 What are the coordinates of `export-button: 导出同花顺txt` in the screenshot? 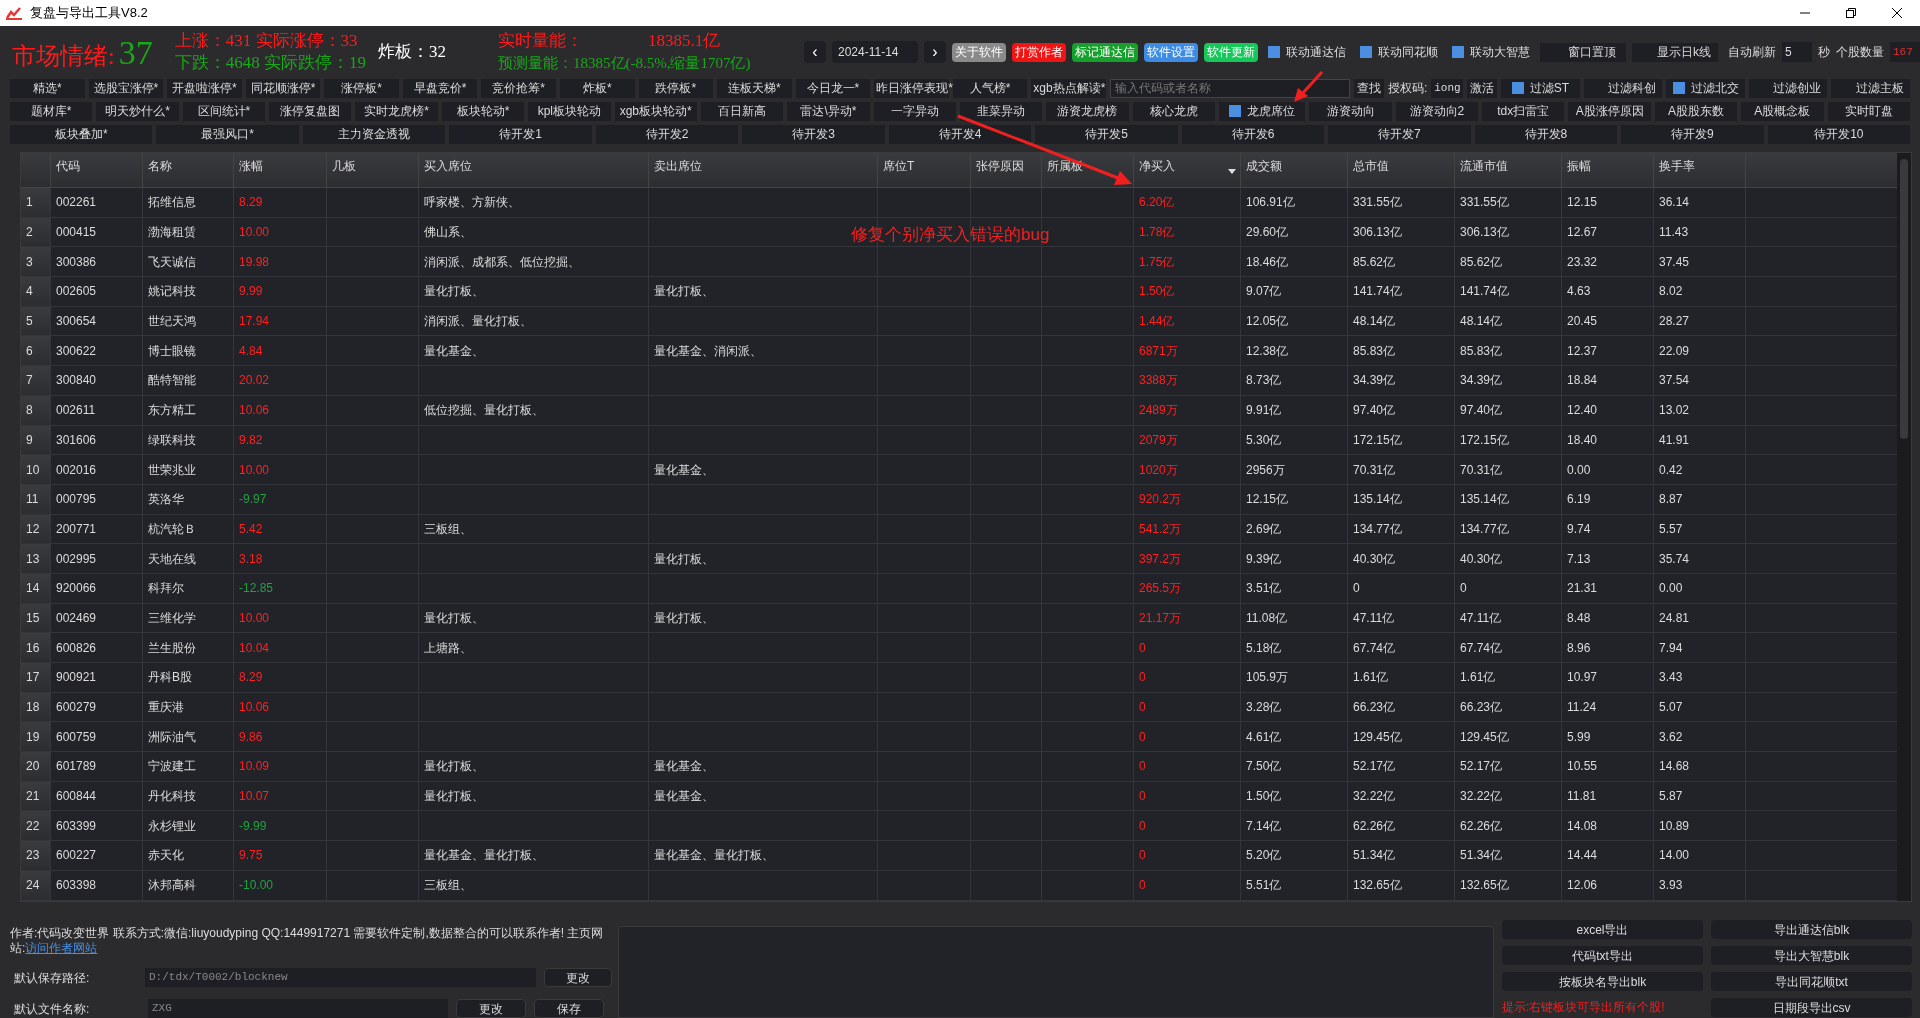 It's located at (1811, 981).